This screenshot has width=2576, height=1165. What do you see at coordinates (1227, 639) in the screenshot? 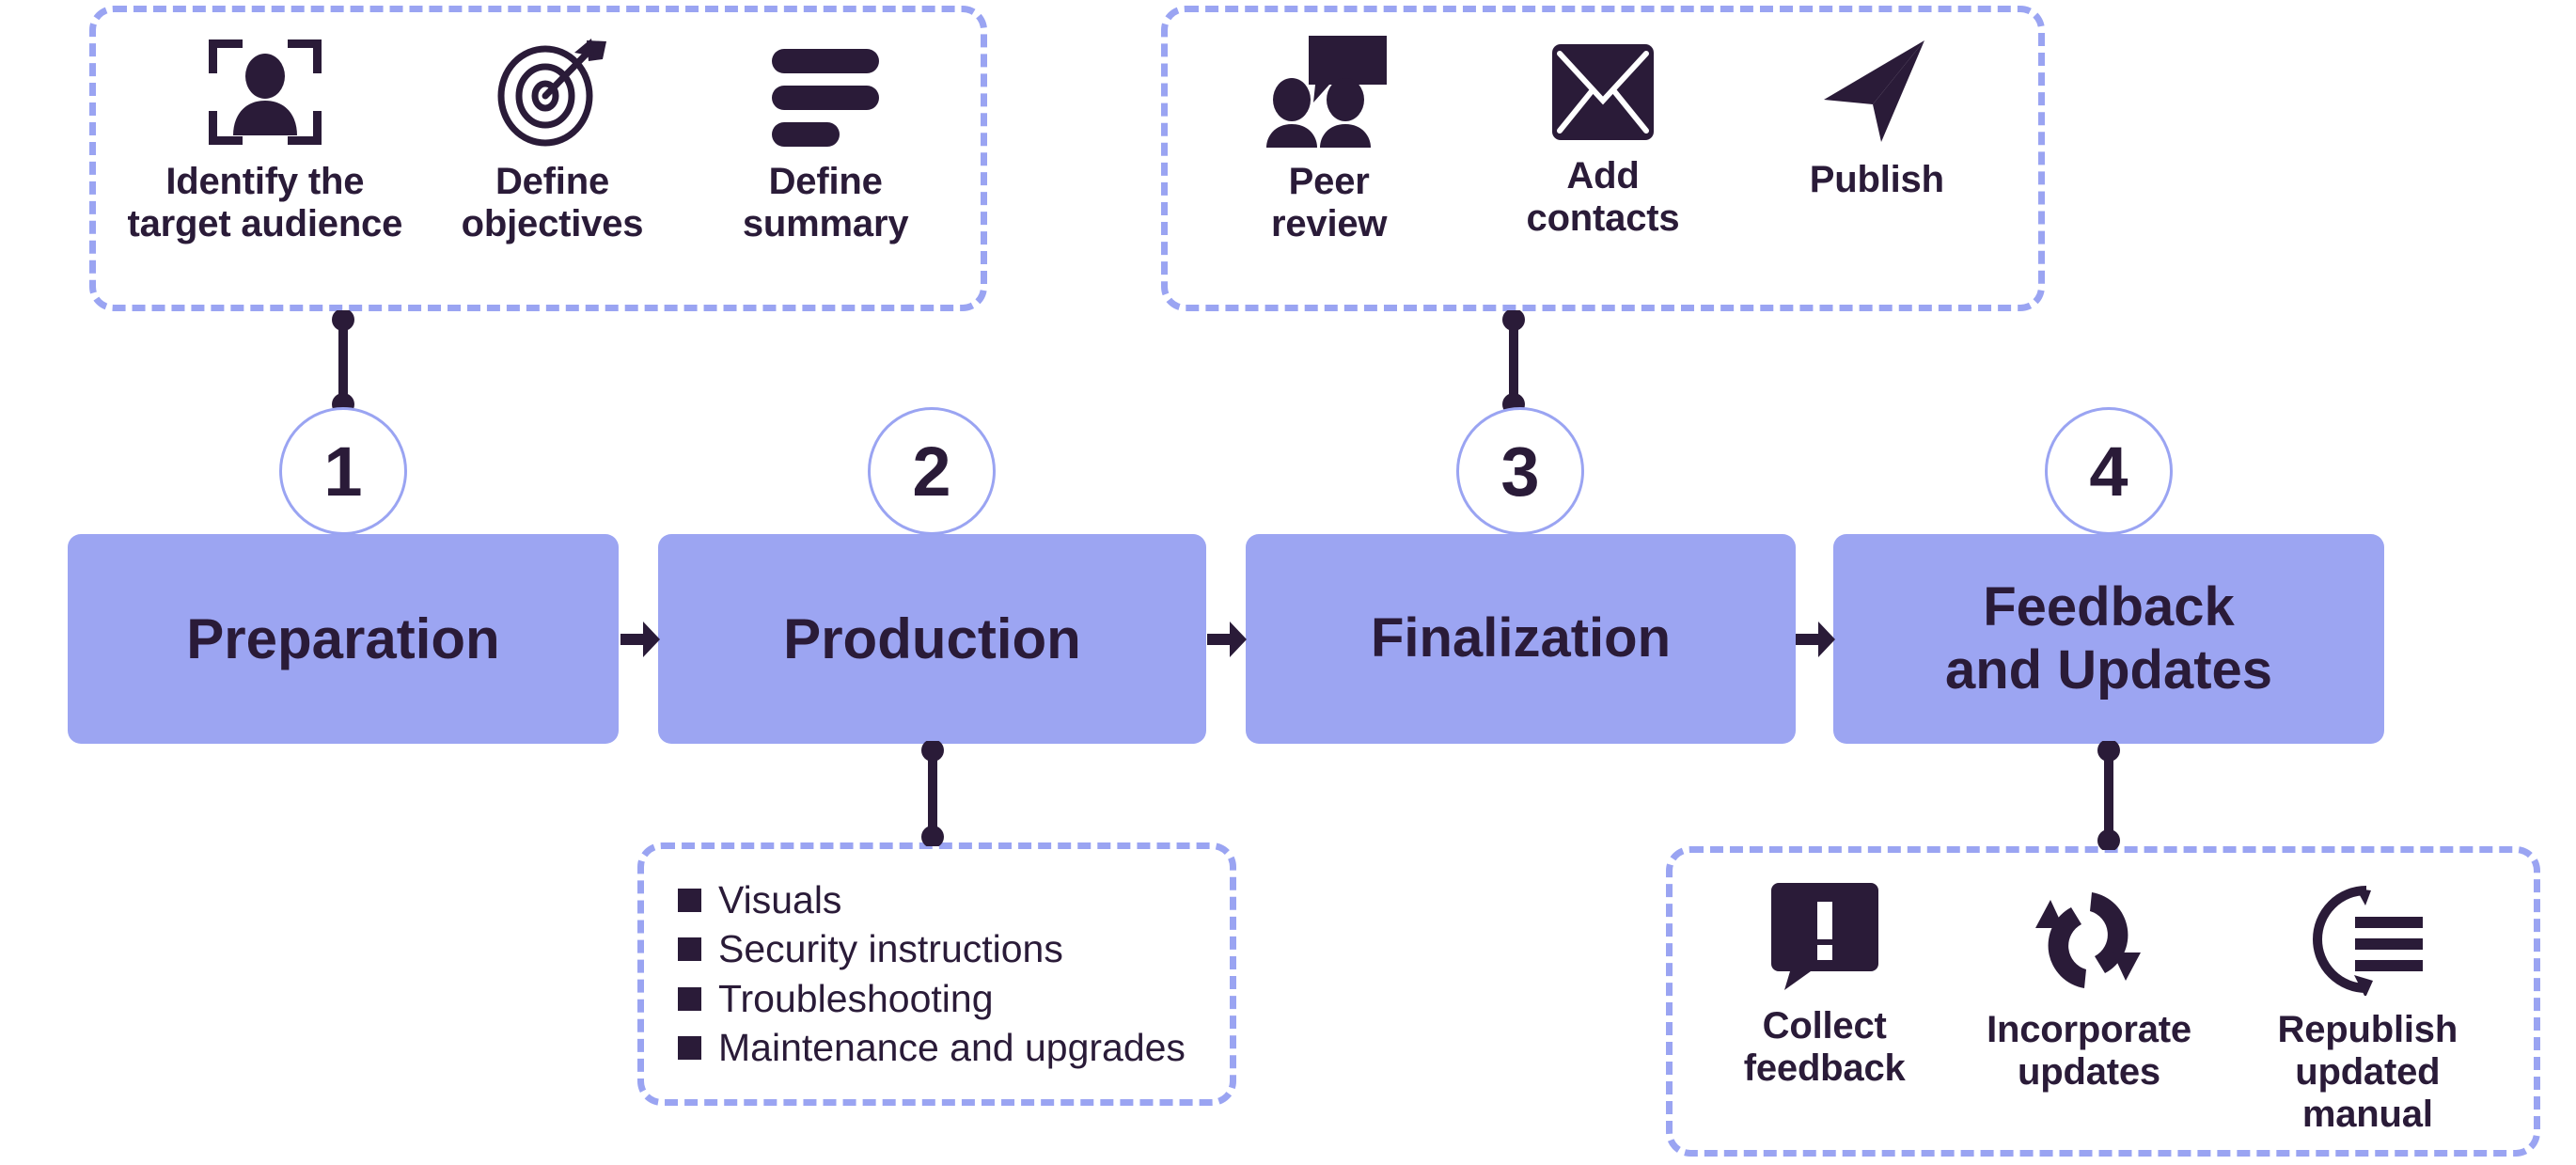
I see `arrow-production-to-finalization` at bounding box center [1227, 639].